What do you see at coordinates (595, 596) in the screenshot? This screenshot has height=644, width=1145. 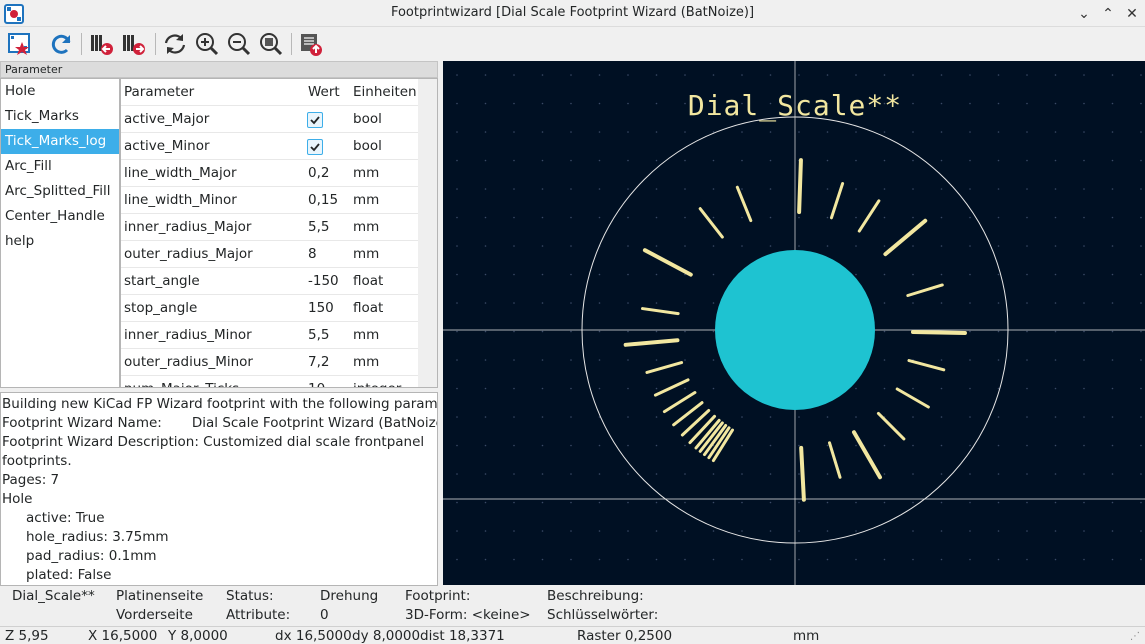 I see `description-label: Beschreibung:` at bounding box center [595, 596].